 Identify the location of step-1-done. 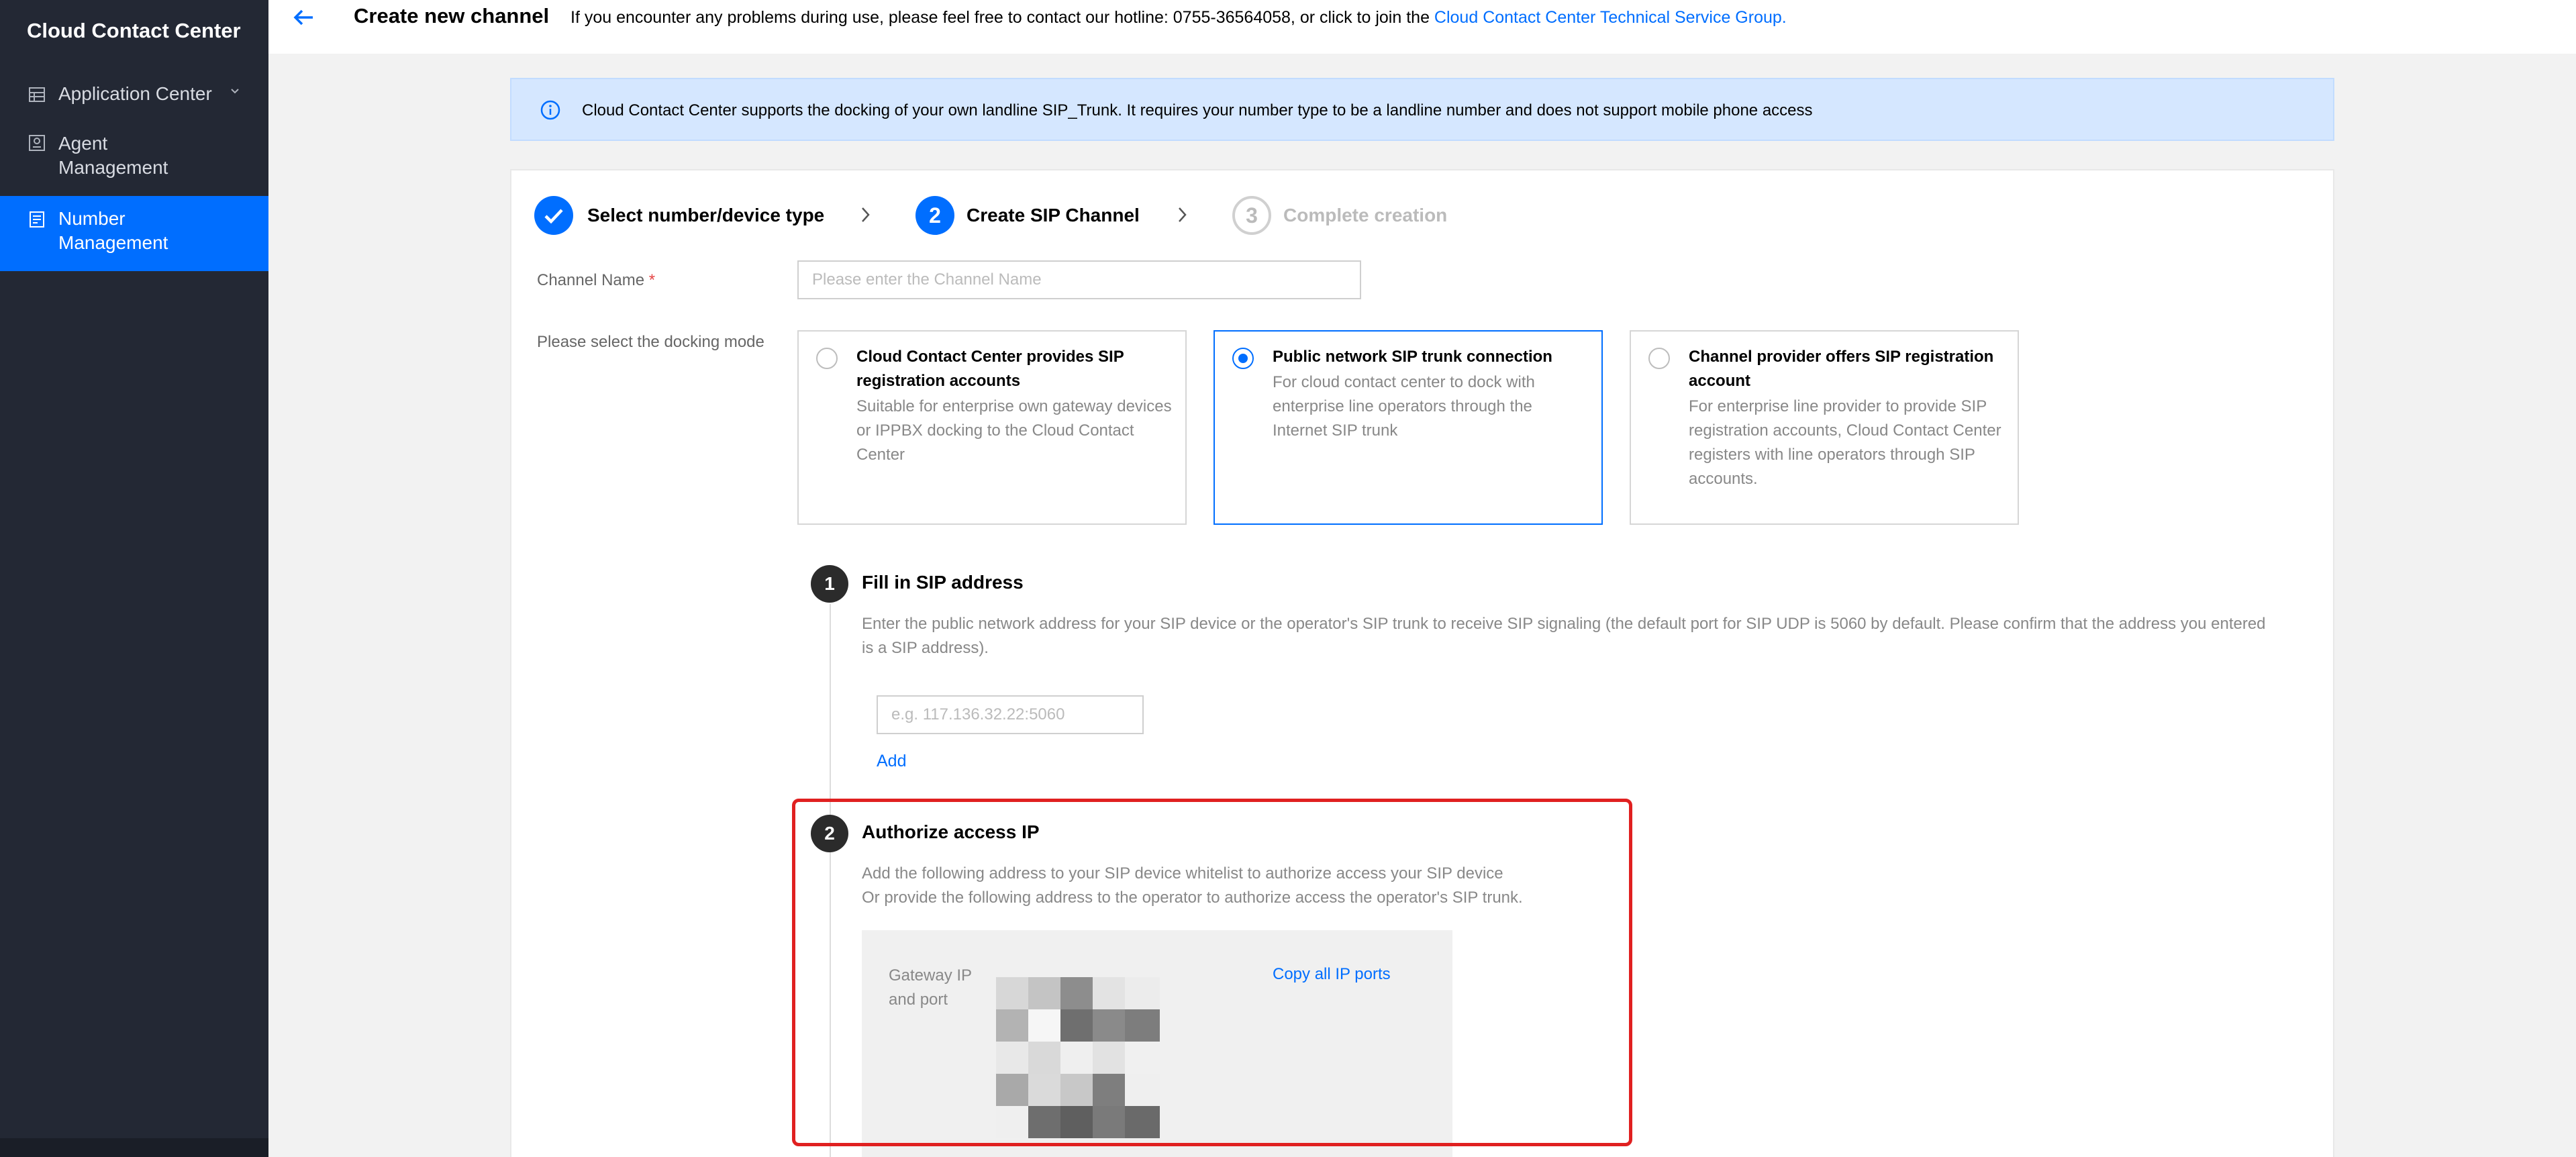
(553, 215).